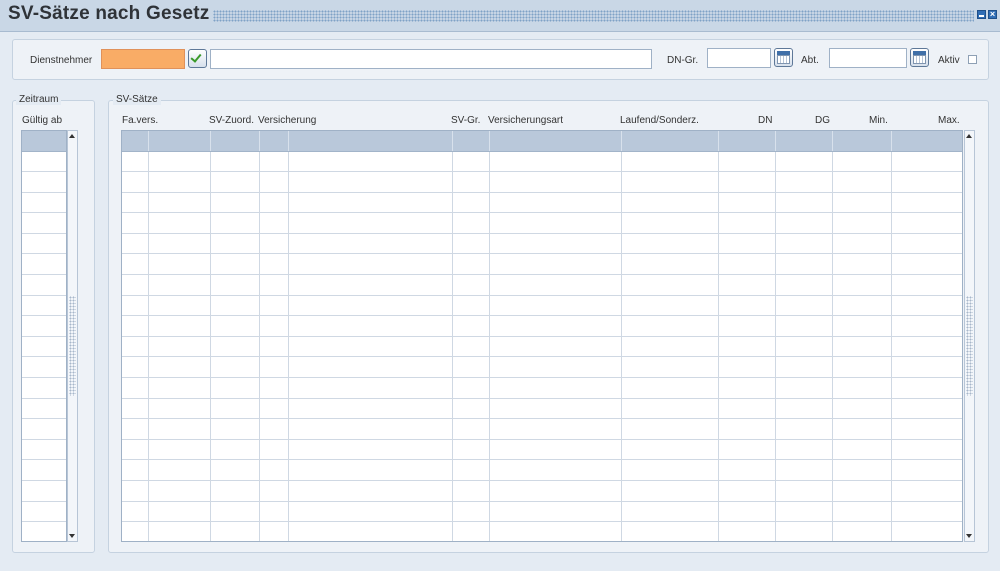 The image size is (1000, 571). Describe the element at coordinates (72, 345) in the screenshot. I see `scroll-grip` at that location.